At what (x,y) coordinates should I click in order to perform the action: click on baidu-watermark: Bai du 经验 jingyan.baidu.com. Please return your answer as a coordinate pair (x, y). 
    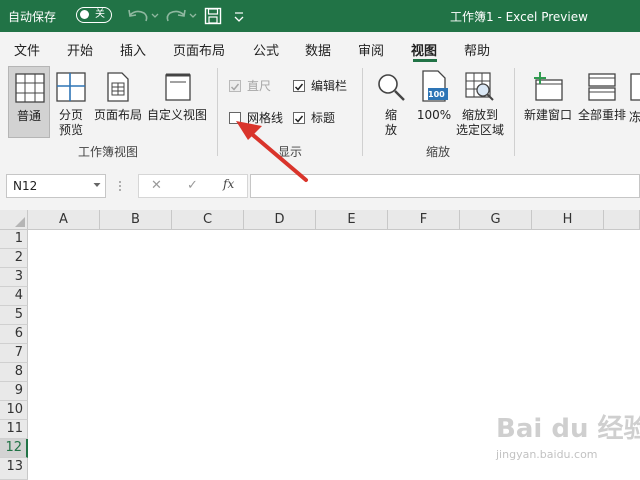
    Looking at the image, I should click on (566, 444).